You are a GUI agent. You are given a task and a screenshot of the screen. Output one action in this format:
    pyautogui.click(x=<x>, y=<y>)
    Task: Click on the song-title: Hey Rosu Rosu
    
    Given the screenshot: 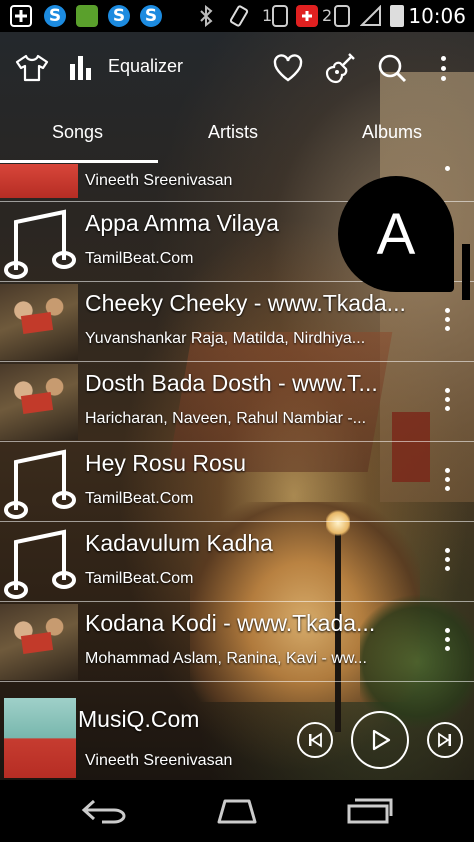 What is the action you would take?
    pyautogui.click(x=166, y=463)
    